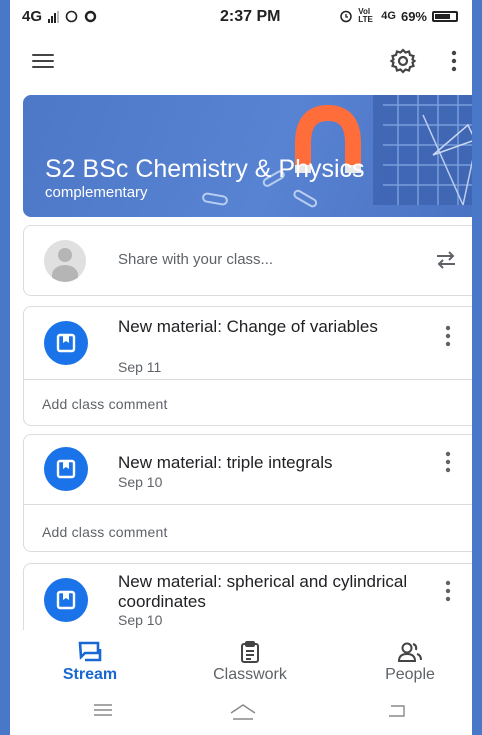  Describe the element at coordinates (65, 261) in the screenshot. I see `avatar` at that location.